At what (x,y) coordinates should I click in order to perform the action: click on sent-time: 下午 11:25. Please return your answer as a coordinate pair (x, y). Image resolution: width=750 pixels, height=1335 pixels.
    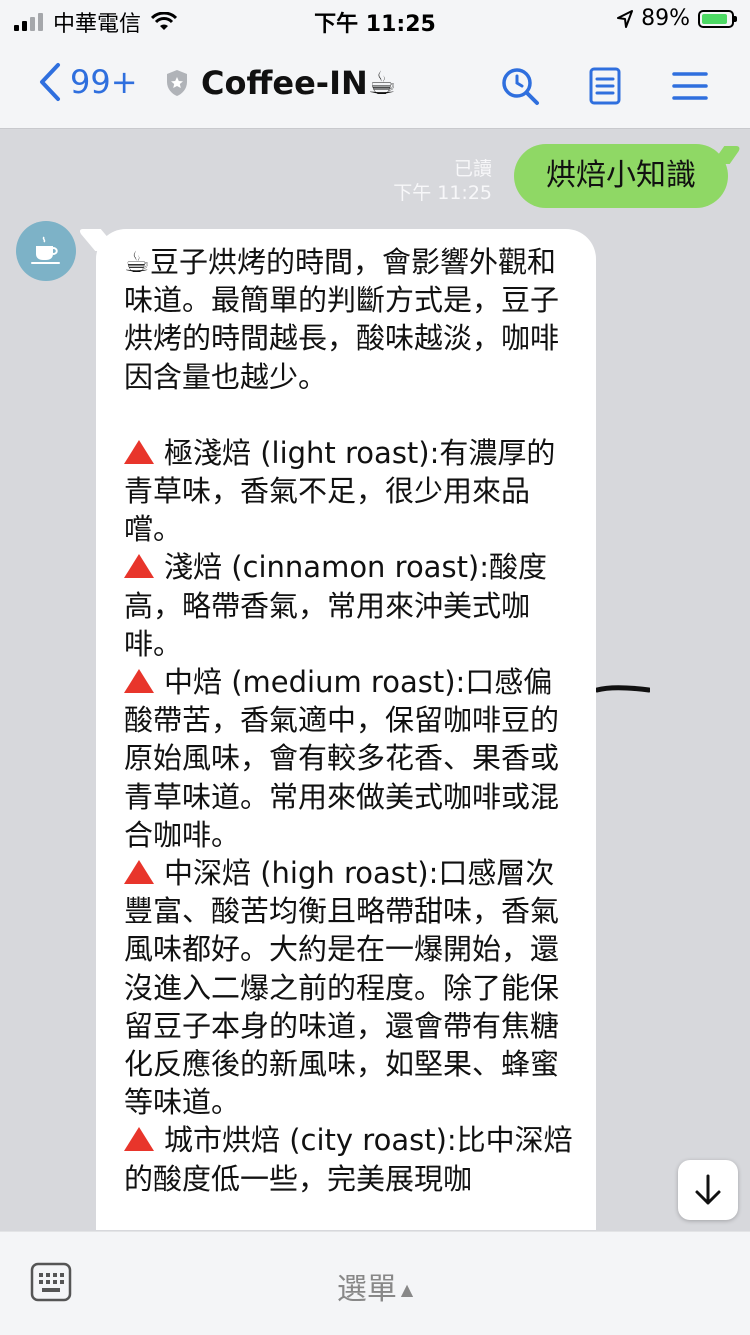
    Looking at the image, I should click on (442, 193).